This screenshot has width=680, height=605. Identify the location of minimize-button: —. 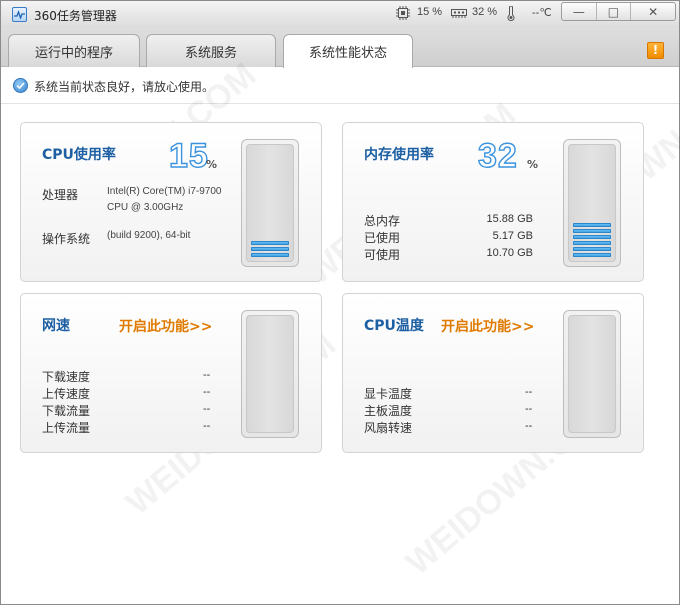
(579, 11).